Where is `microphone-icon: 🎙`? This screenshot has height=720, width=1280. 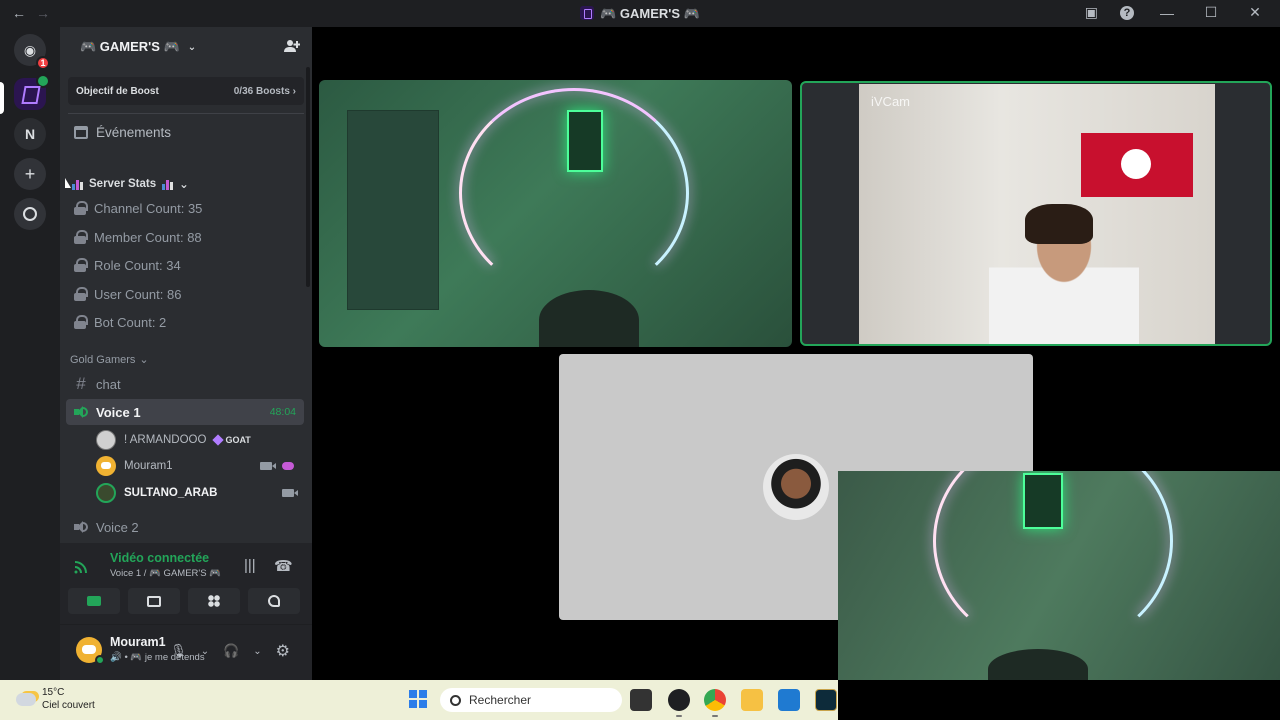 microphone-icon: 🎙 is located at coordinates (178, 651).